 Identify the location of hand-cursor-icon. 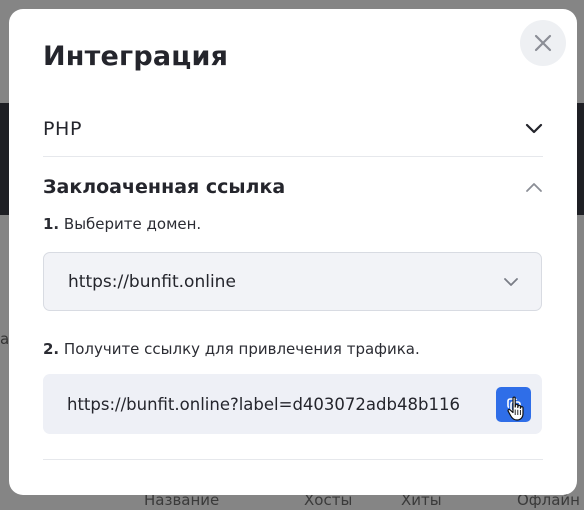
(515, 408).